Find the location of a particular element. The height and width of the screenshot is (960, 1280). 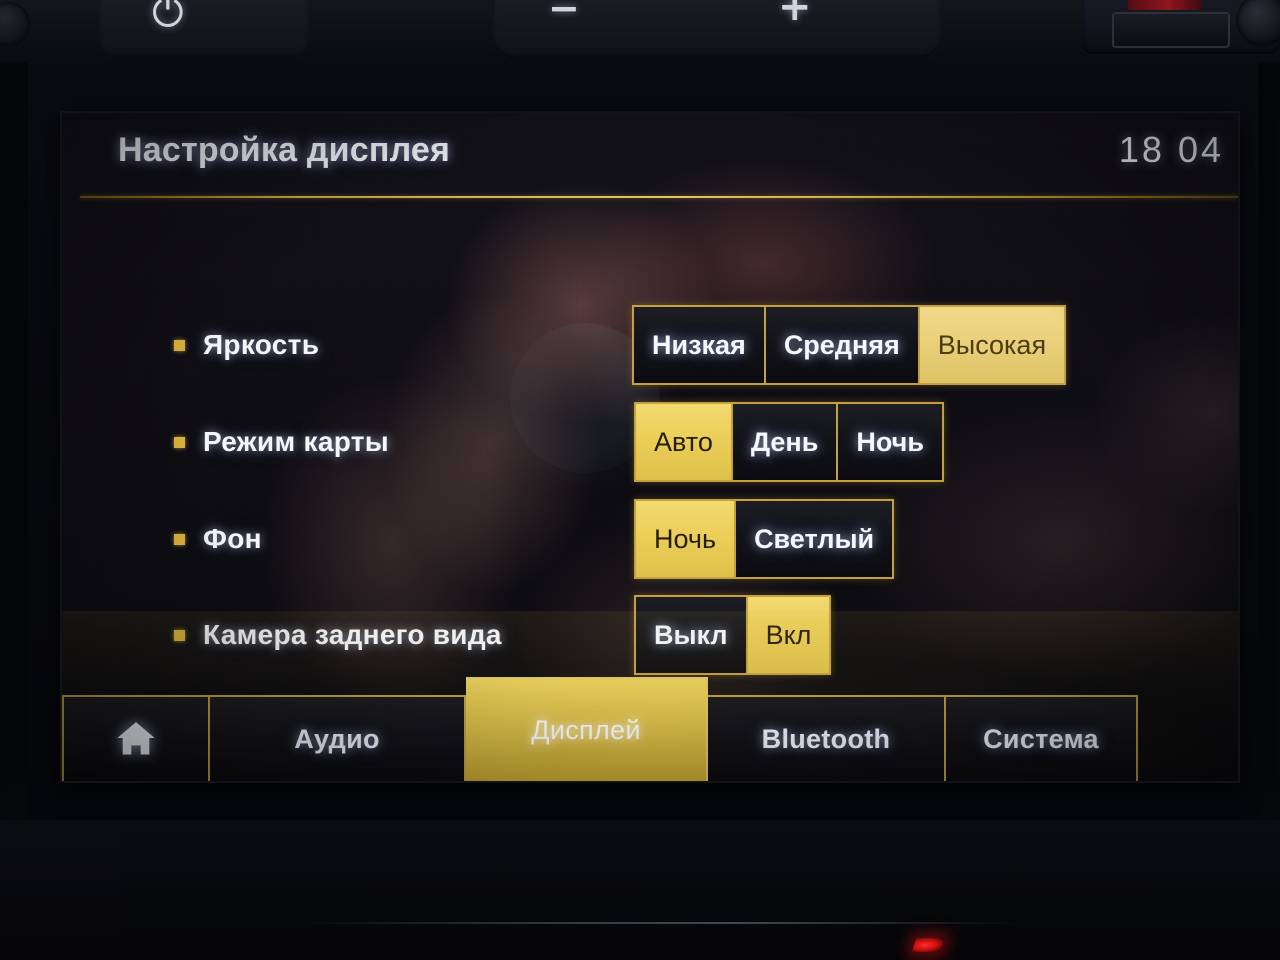

option-brightness-2: Средняя is located at coordinates (842, 345).